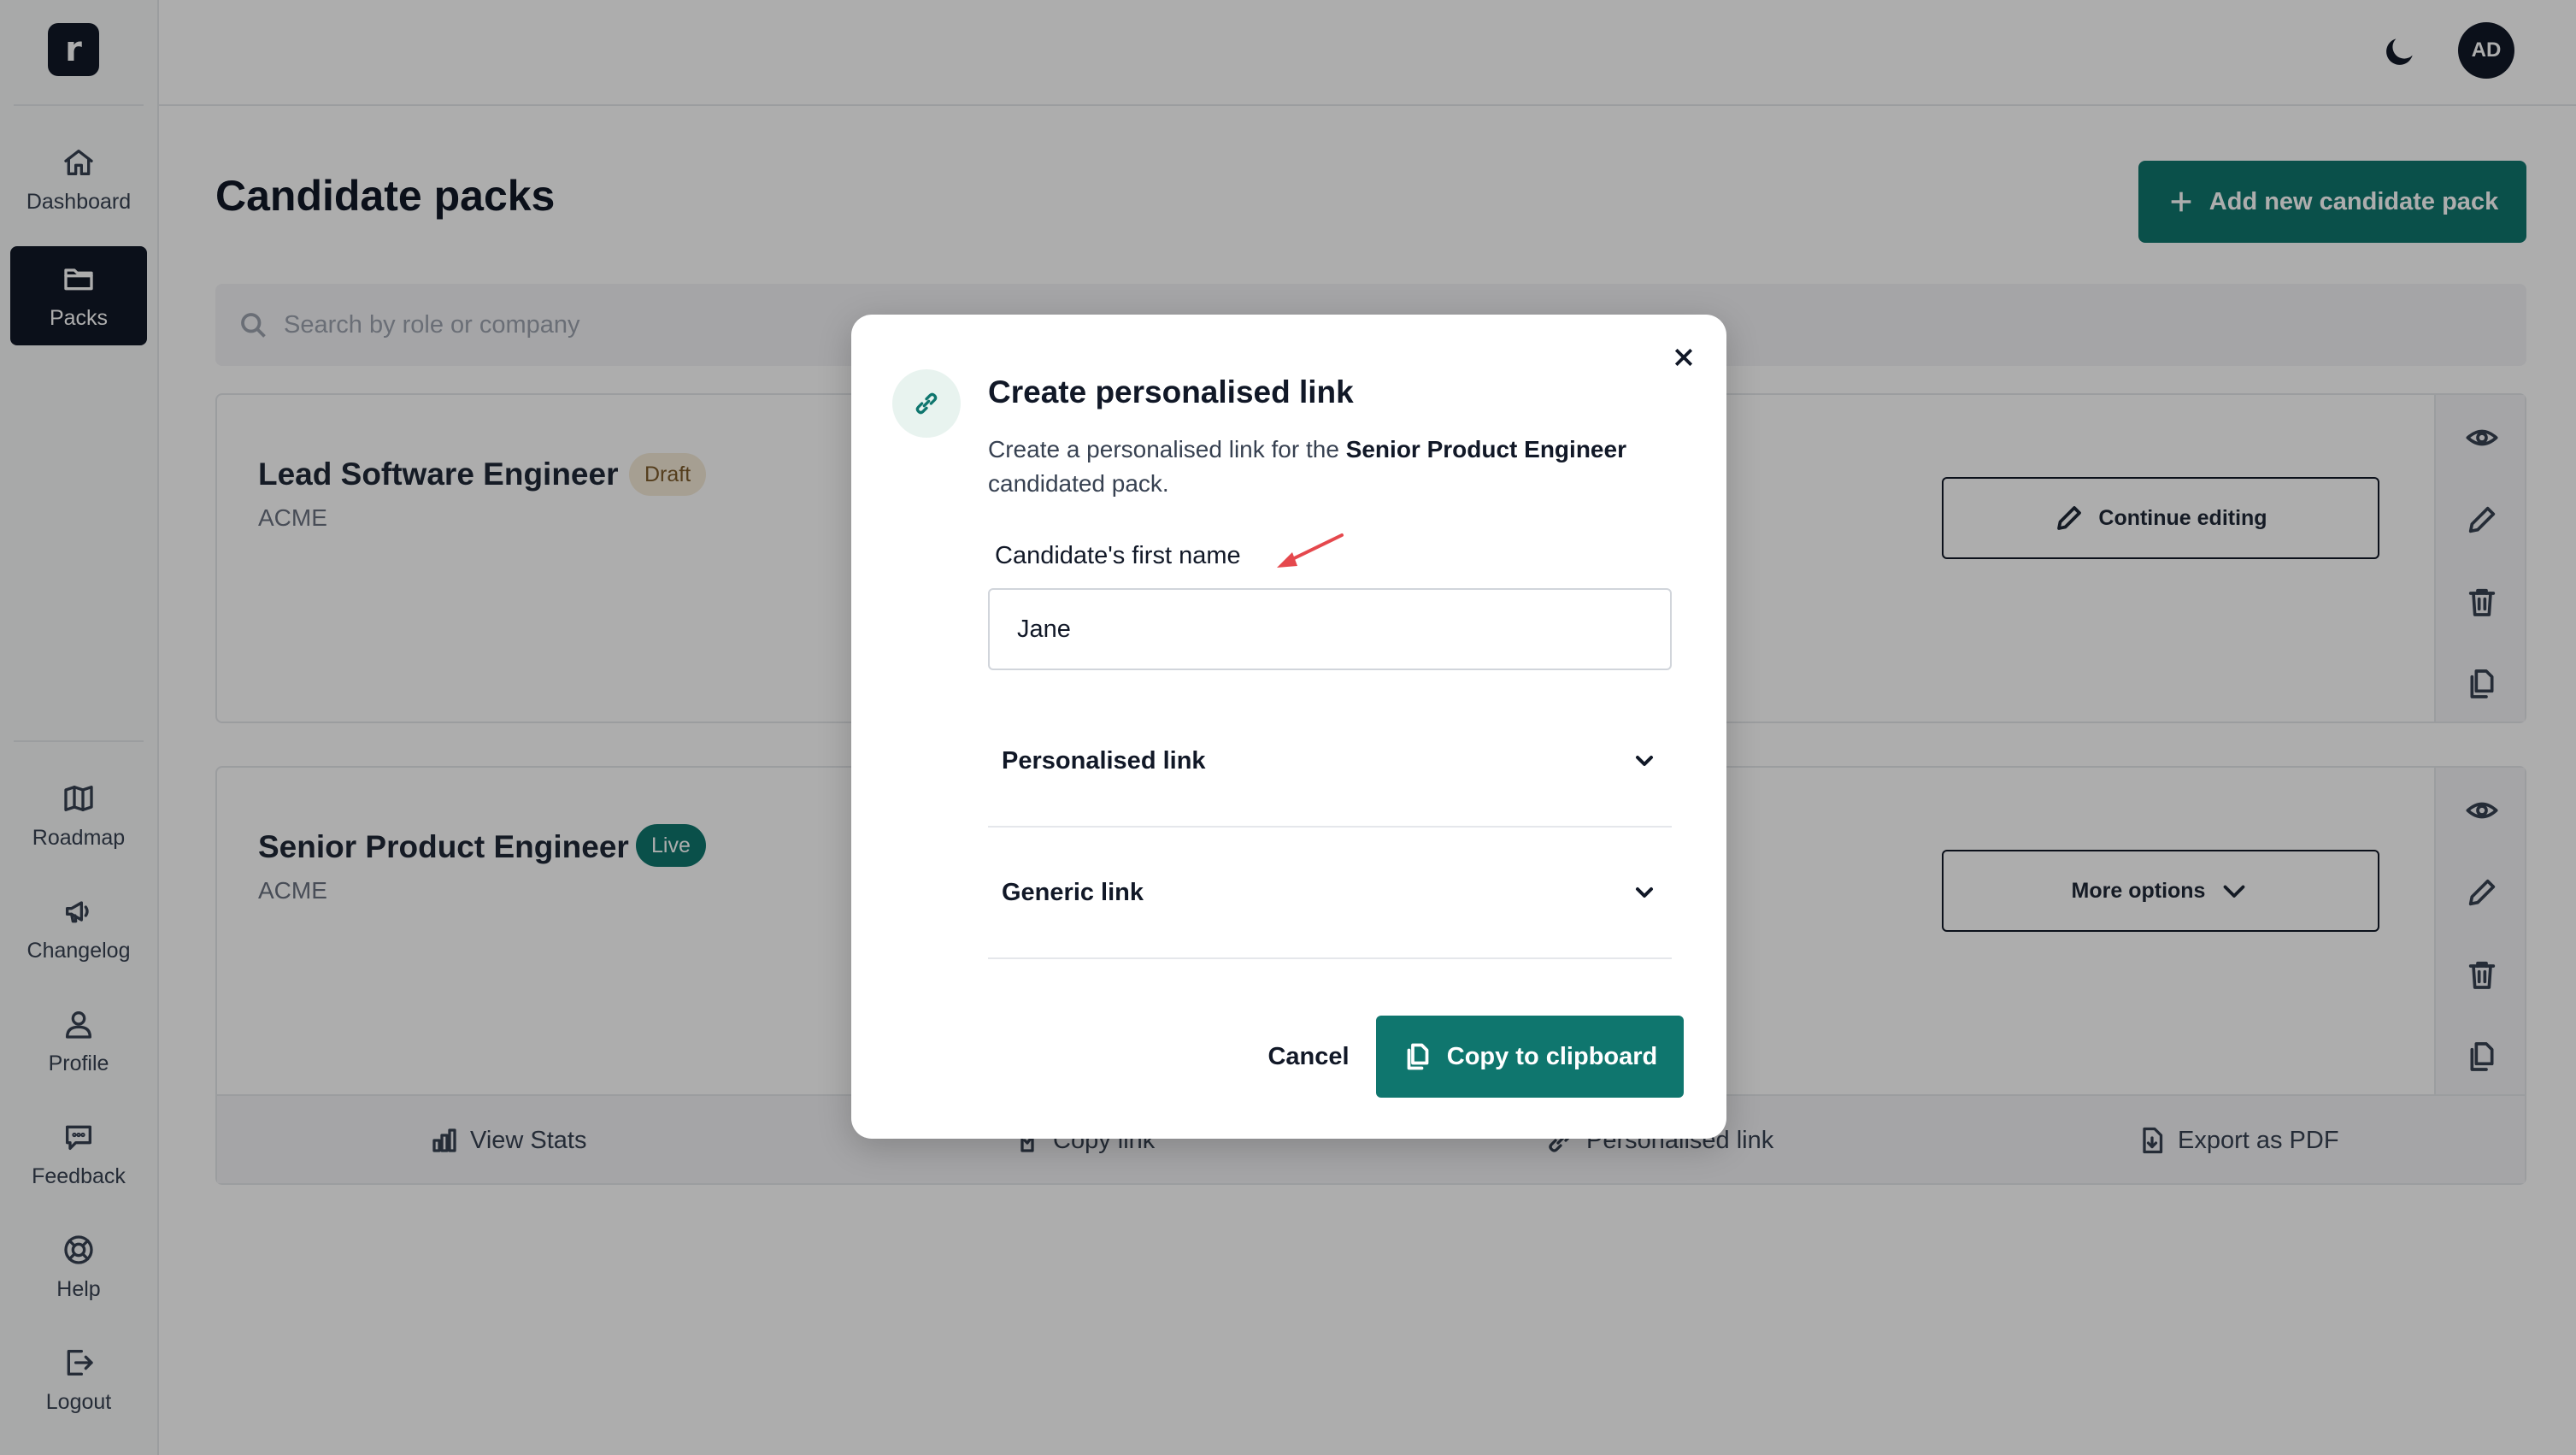 Image resolution: width=2576 pixels, height=1455 pixels. I want to click on modal-title: Create personalised link, so click(1171, 392).